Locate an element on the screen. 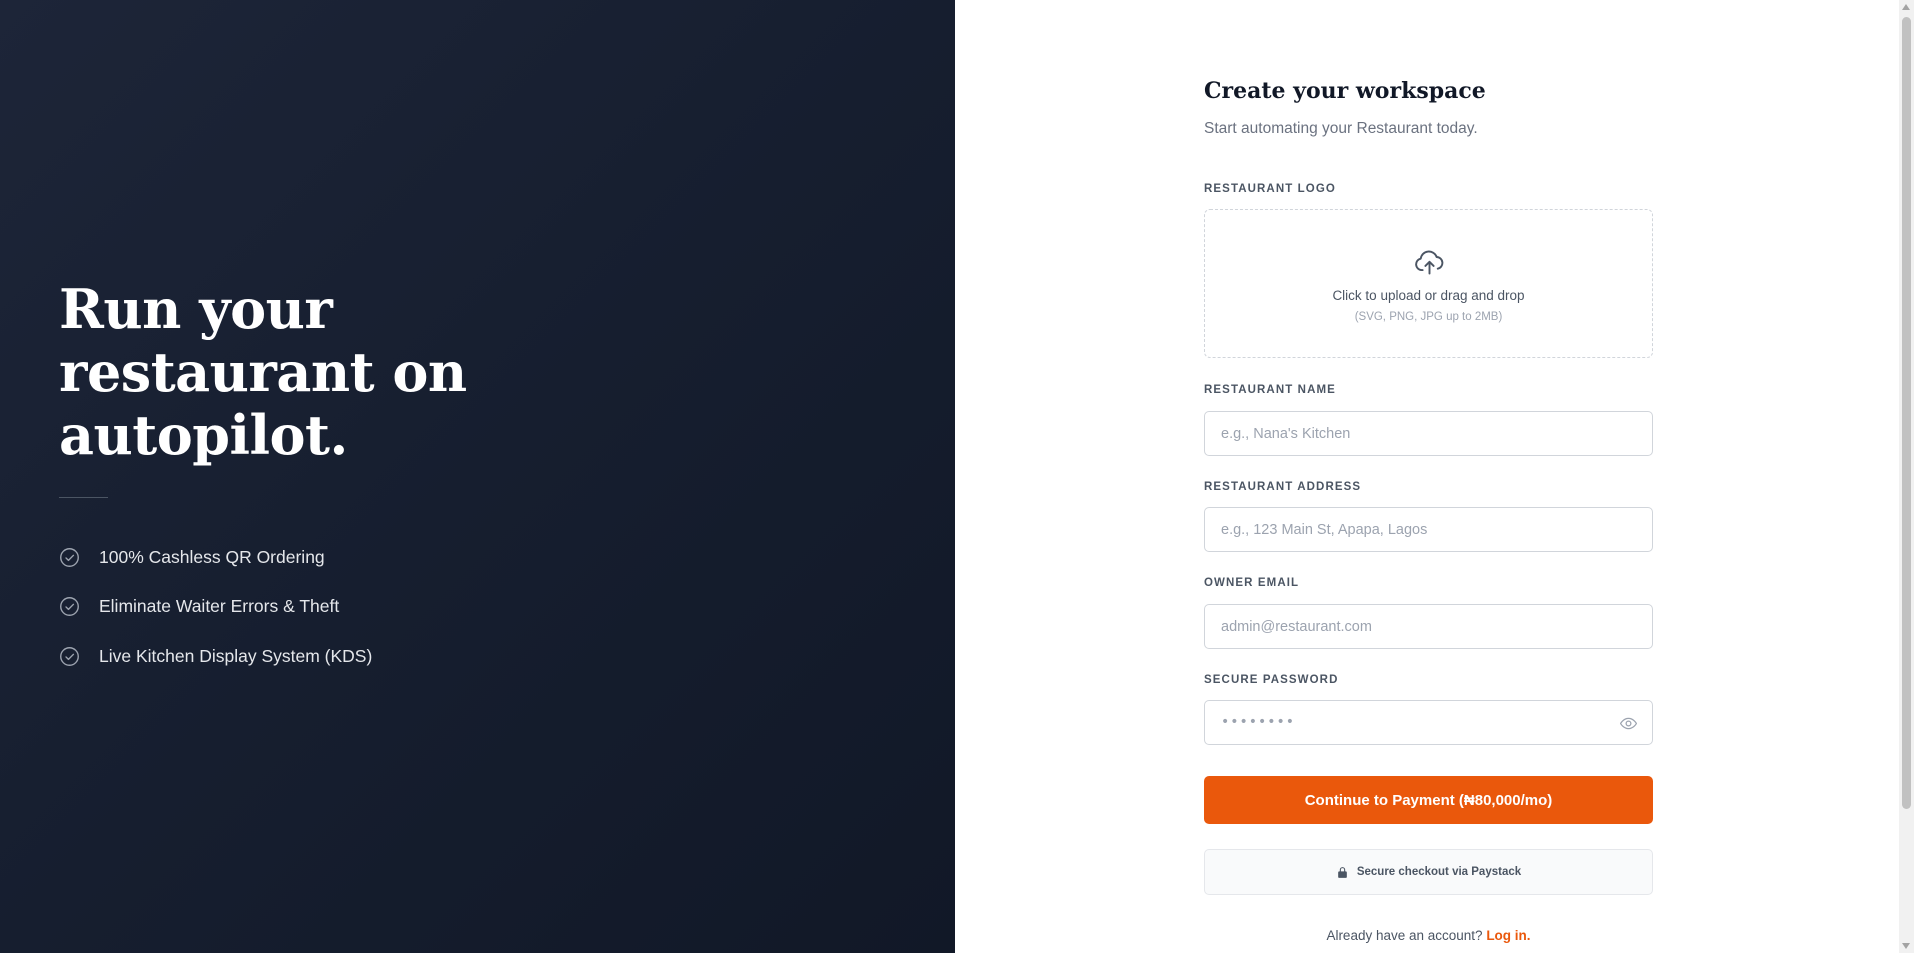 The height and width of the screenshot is (953, 1914). owner-email-input is located at coordinates (1428, 626).